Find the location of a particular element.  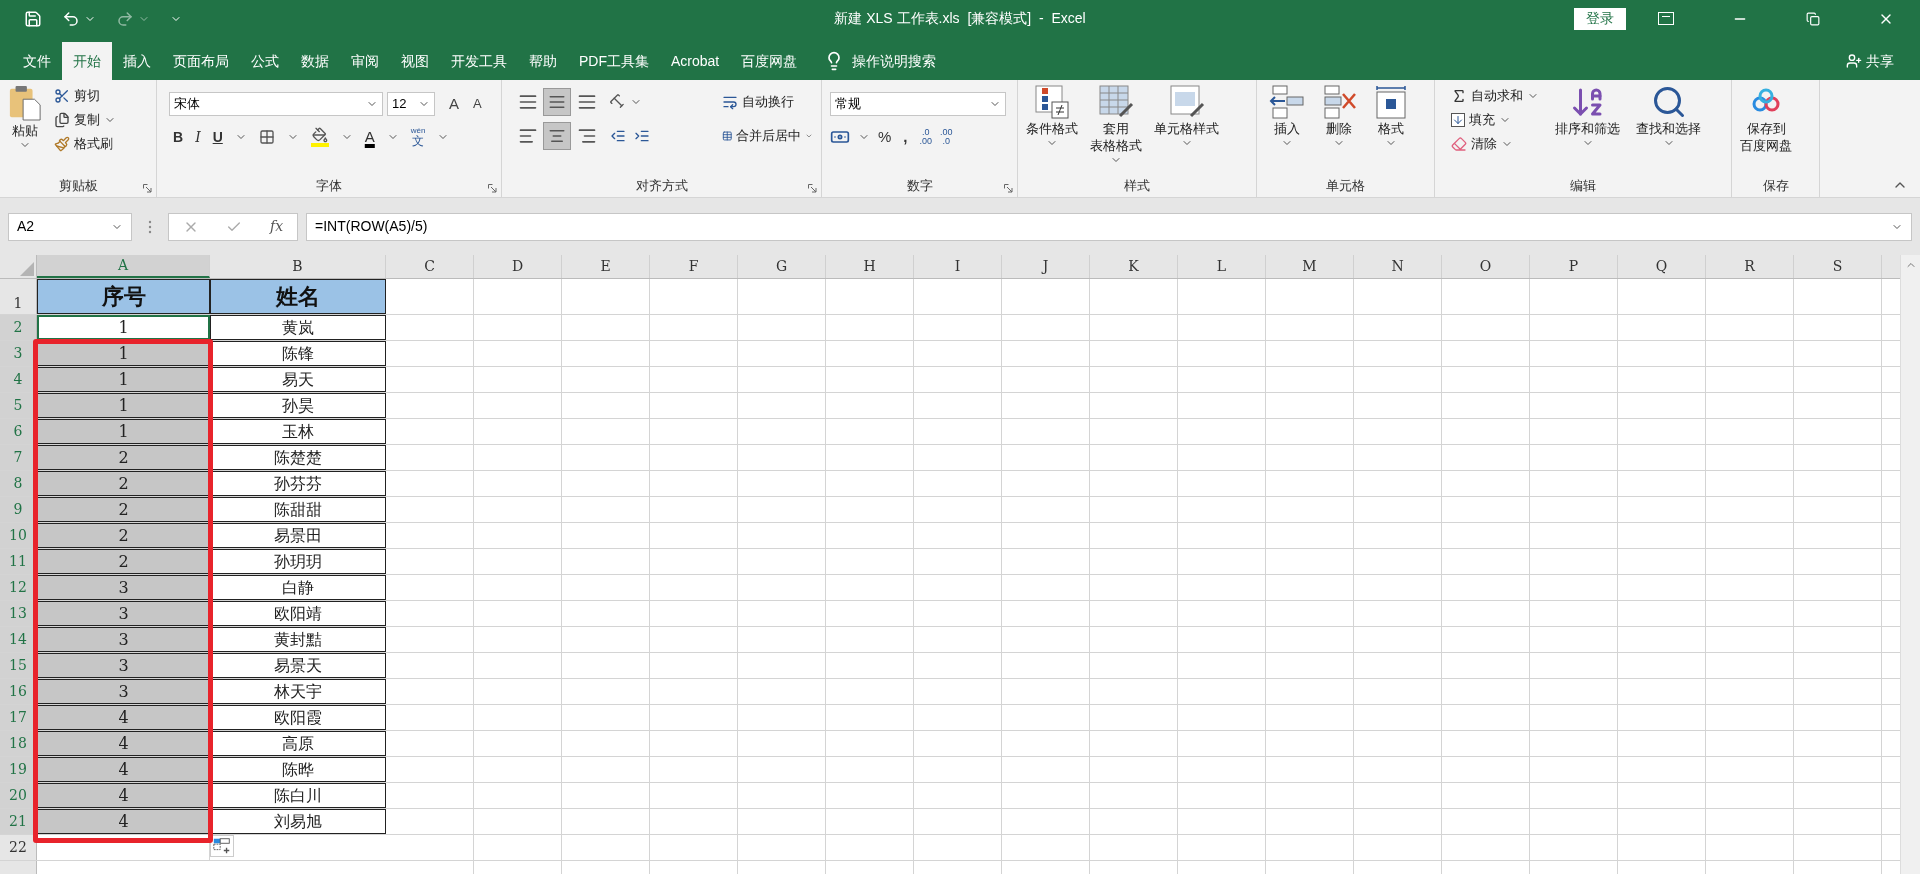

row-header: 1 is located at coordinates (18, 296).